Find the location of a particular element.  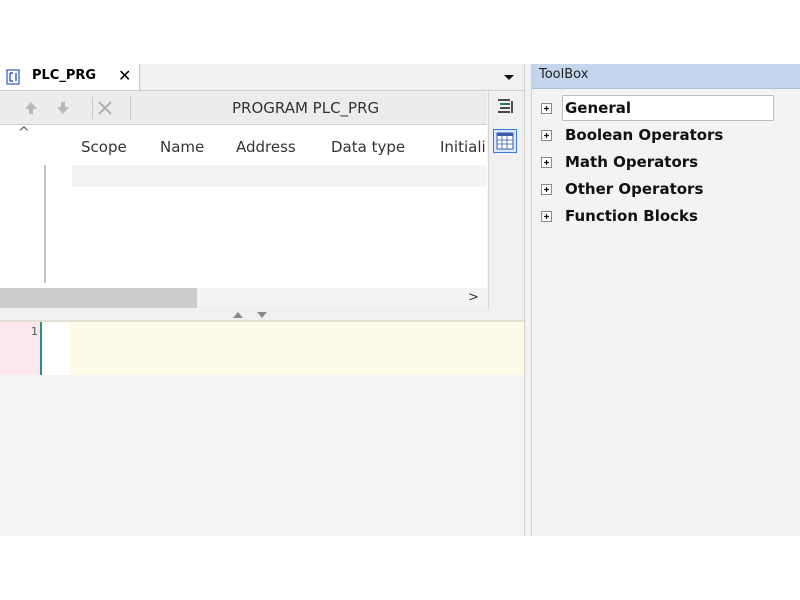

program-title: PROGRAM PLC_PRG is located at coordinates (306, 108).